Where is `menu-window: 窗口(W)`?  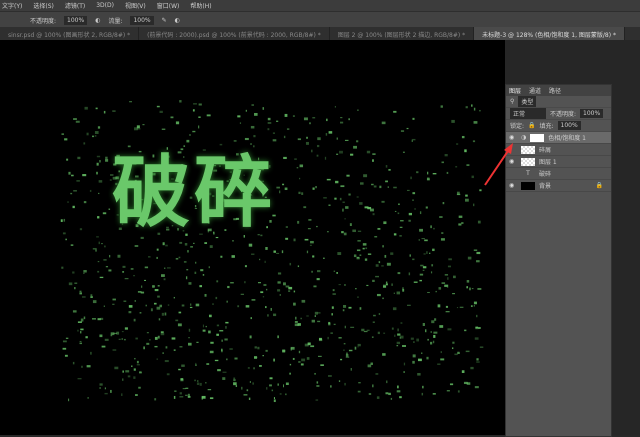 menu-window: 窗口(W) is located at coordinates (168, 5).